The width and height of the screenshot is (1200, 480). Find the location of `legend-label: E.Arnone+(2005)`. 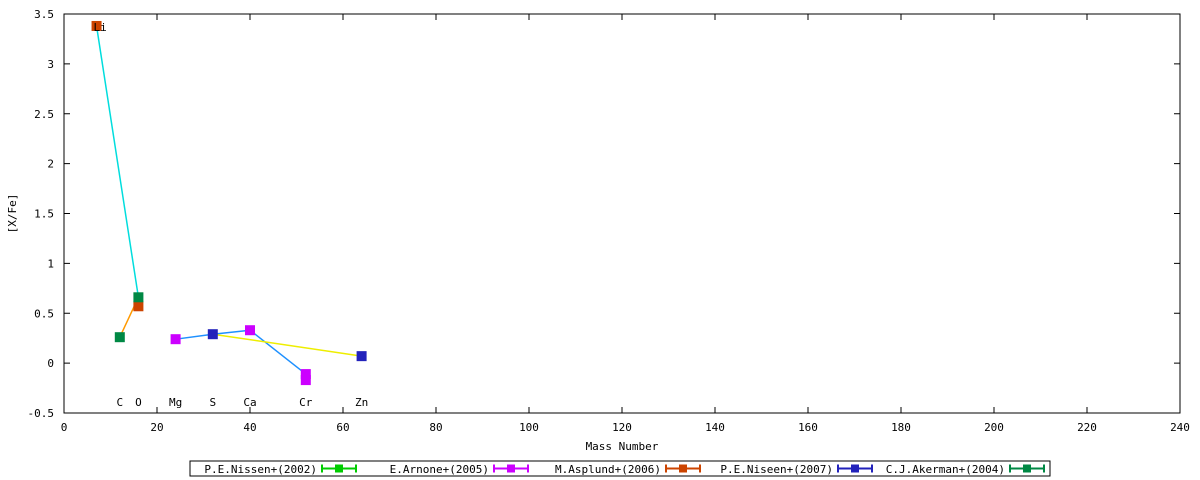

legend-label: E.Arnone+(2005) is located at coordinates (439, 469).